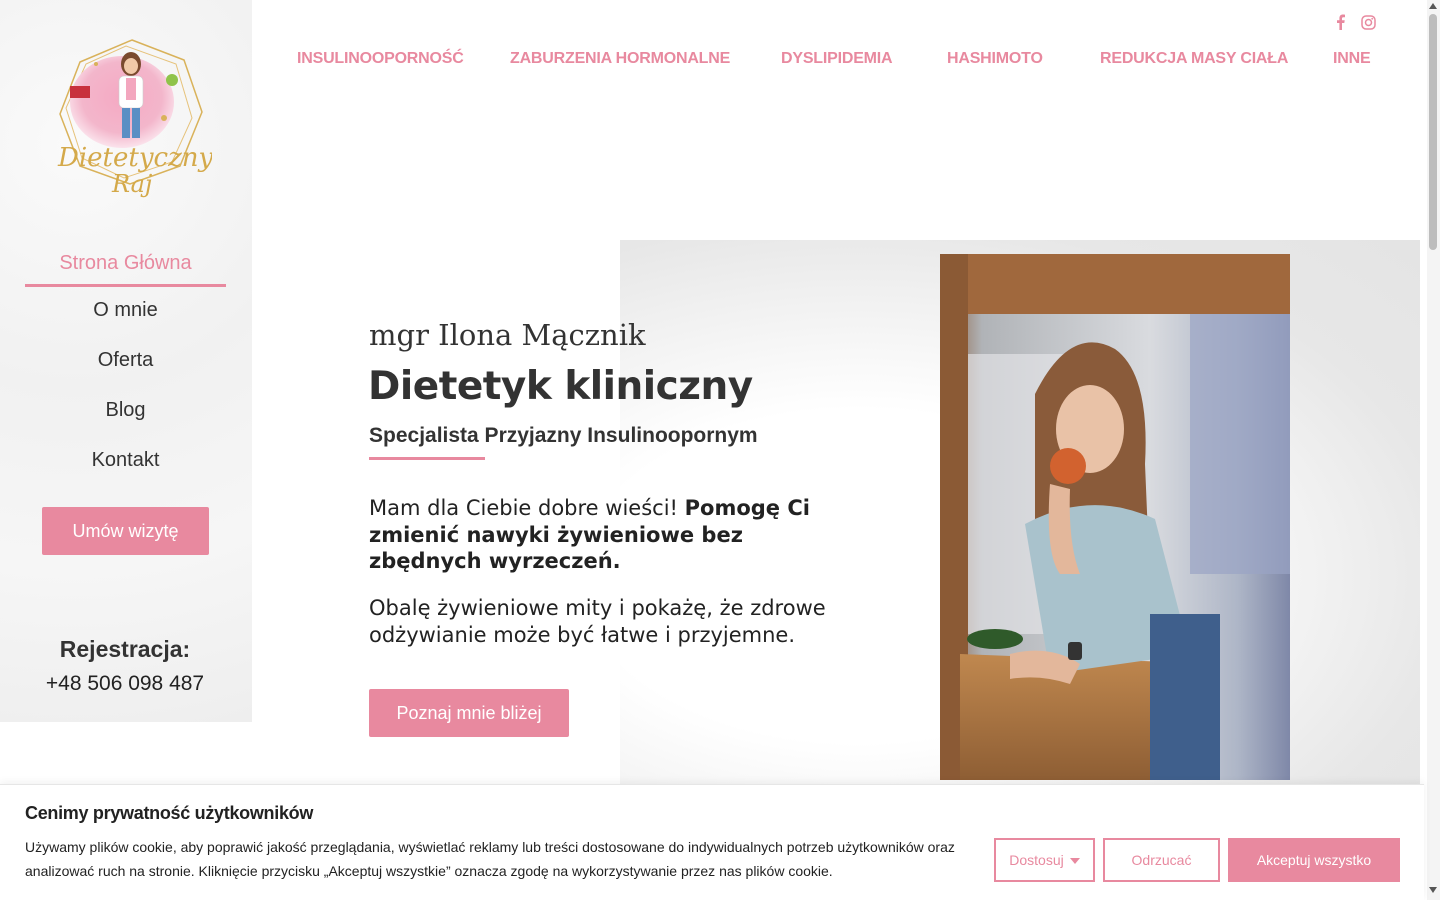  Describe the element at coordinates (507, 335) in the screenshot. I see `hero-name: mgr Ilona Mącznik` at that location.